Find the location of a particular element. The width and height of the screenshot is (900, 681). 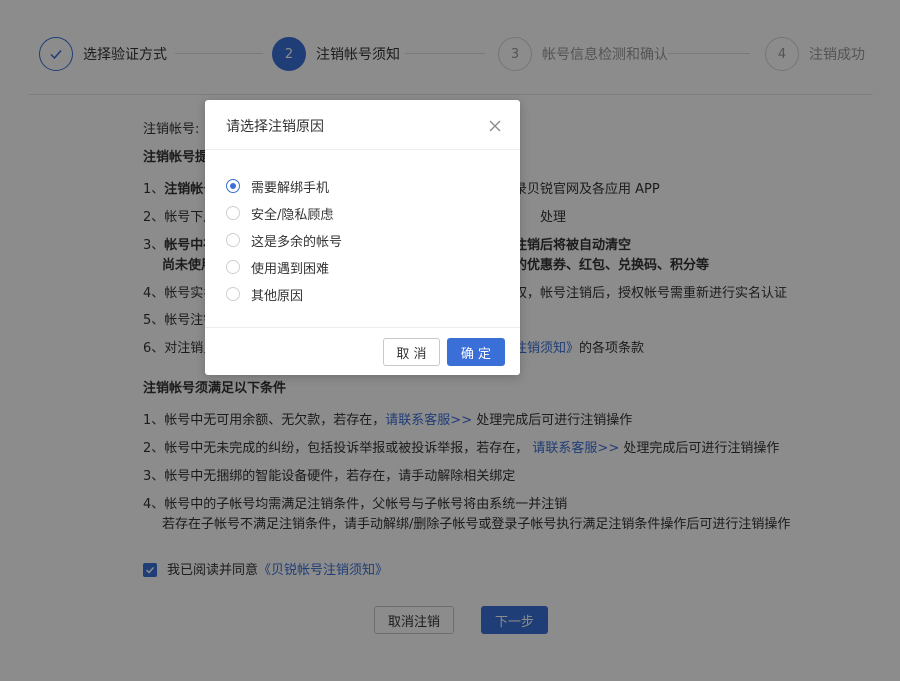

radio-selected-icon is located at coordinates (233, 186).